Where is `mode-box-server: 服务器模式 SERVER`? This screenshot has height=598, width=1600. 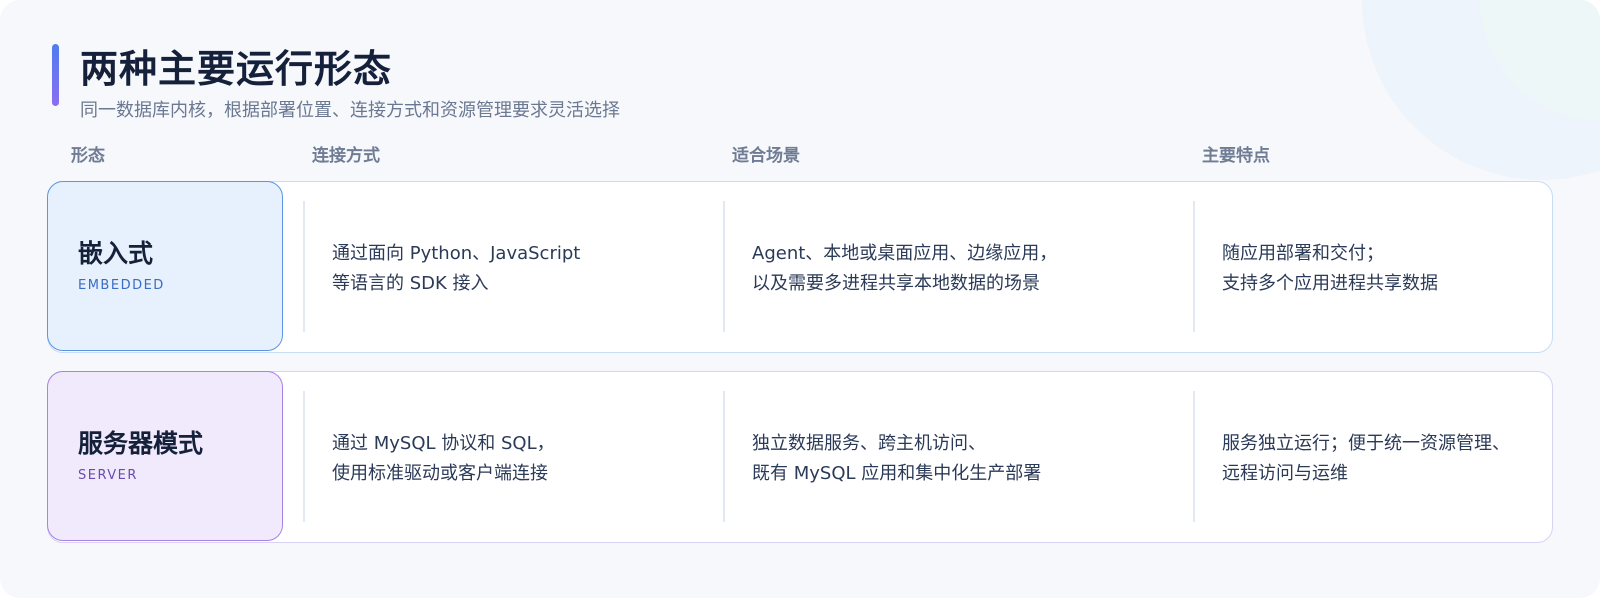 mode-box-server: 服务器模式 SERVER is located at coordinates (165, 456).